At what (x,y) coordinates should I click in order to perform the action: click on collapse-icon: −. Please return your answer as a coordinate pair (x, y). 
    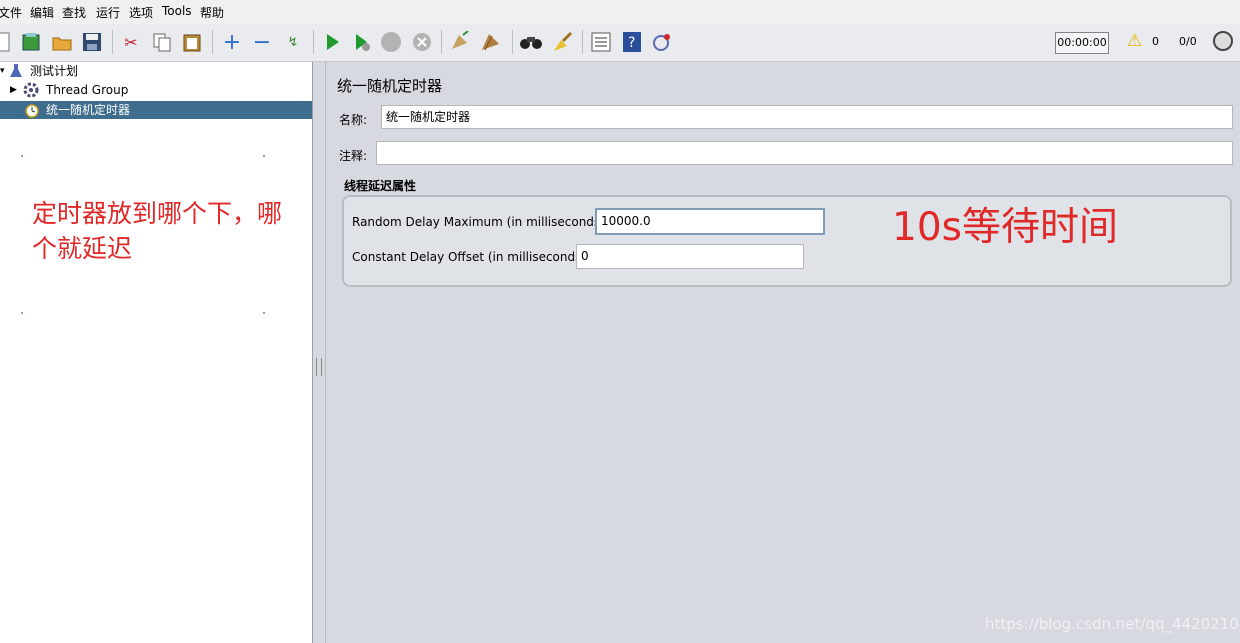
    Looking at the image, I should click on (262, 42).